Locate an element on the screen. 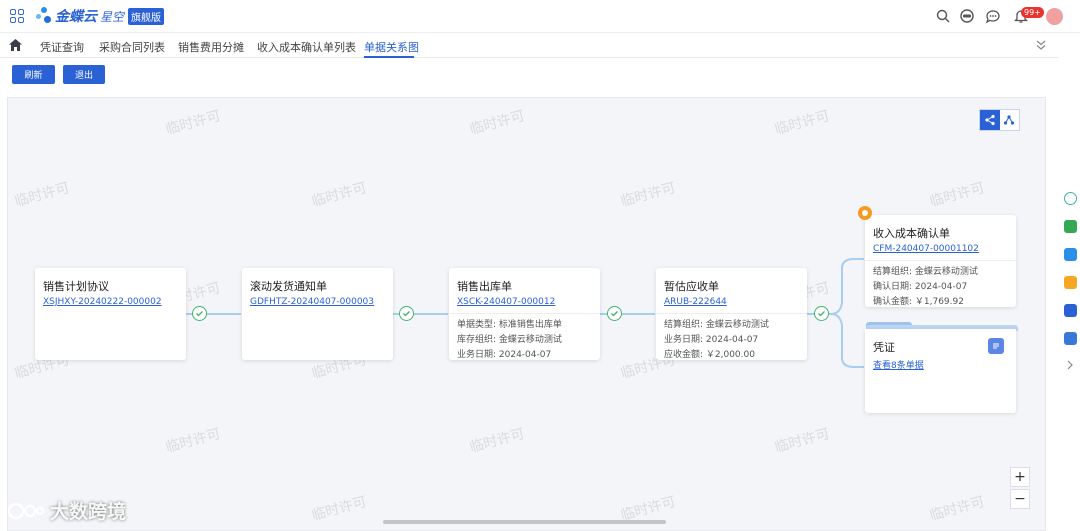 The height and width of the screenshot is (531, 1080). horizontal-layout-icon is located at coordinates (990, 120).